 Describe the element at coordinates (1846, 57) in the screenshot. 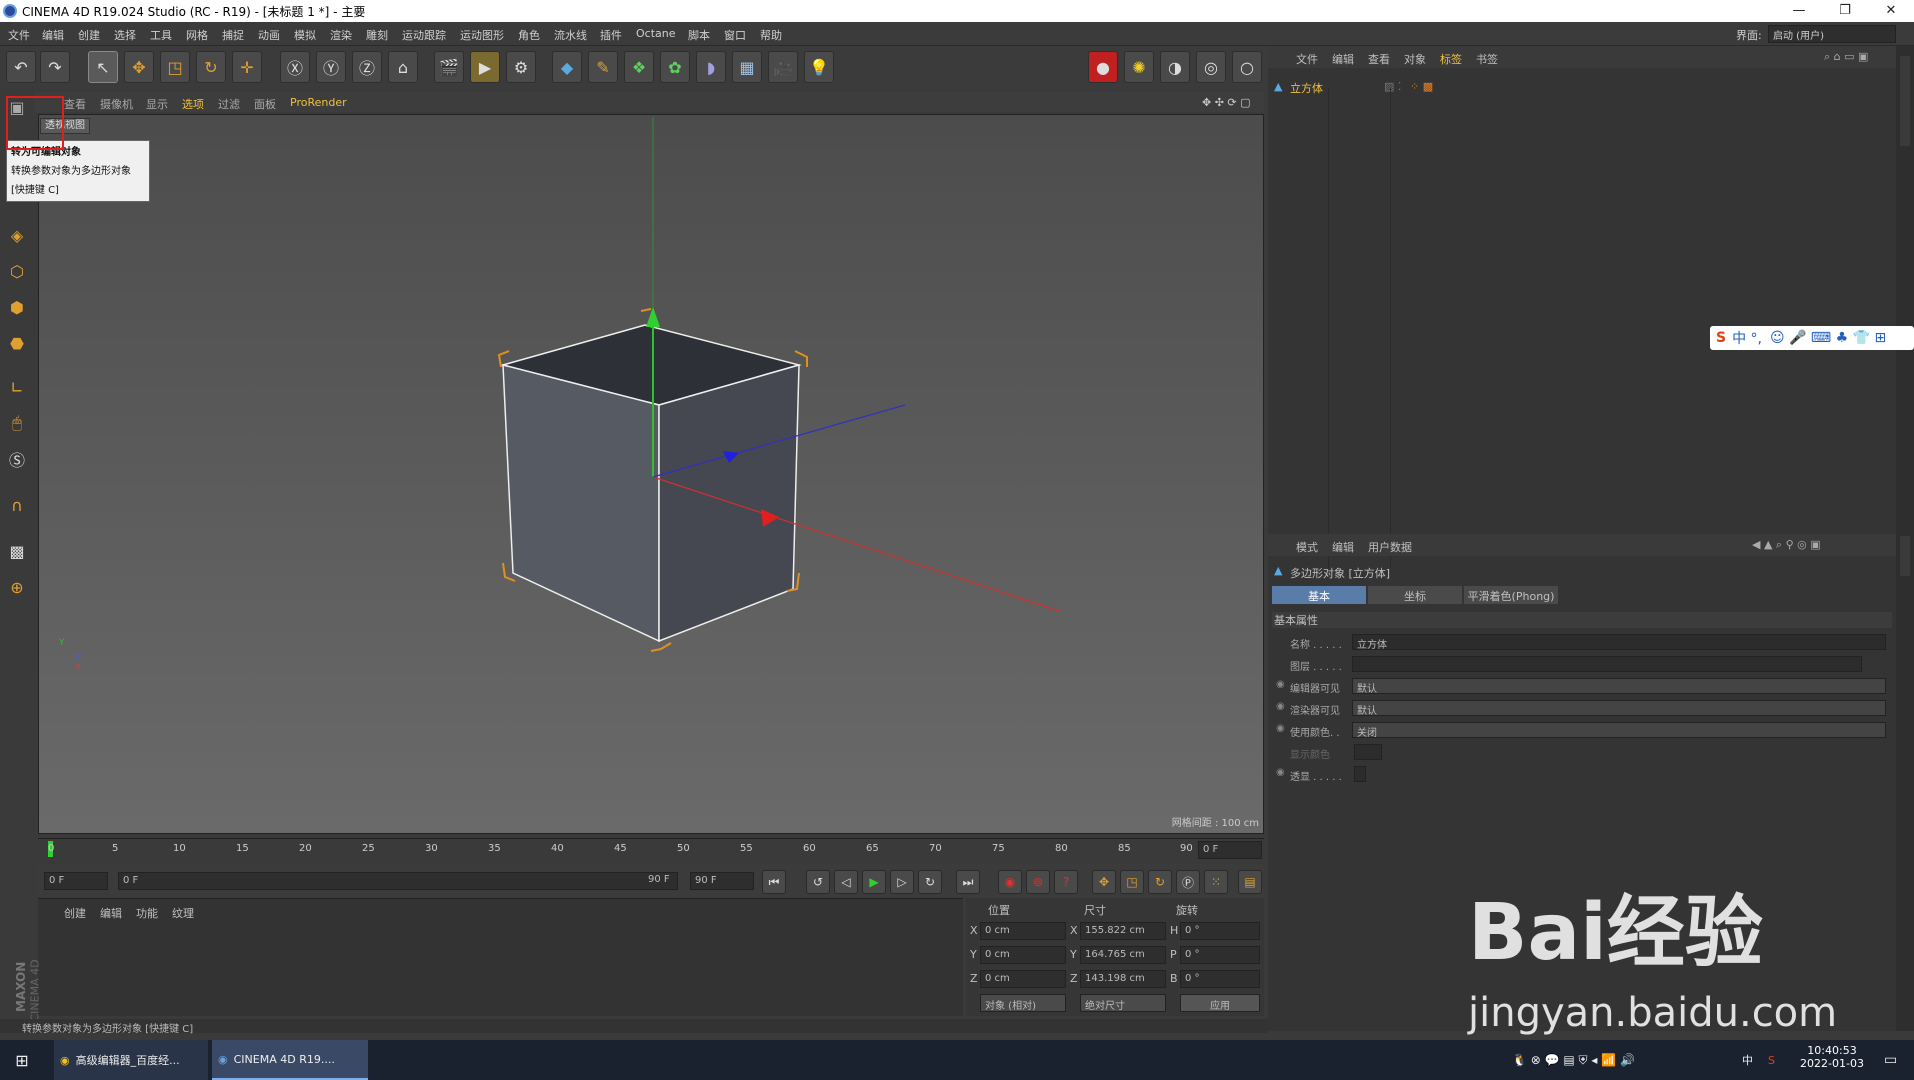

I see `obj-search-icons: ⌕ ⌂ ▭ ▣` at that location.